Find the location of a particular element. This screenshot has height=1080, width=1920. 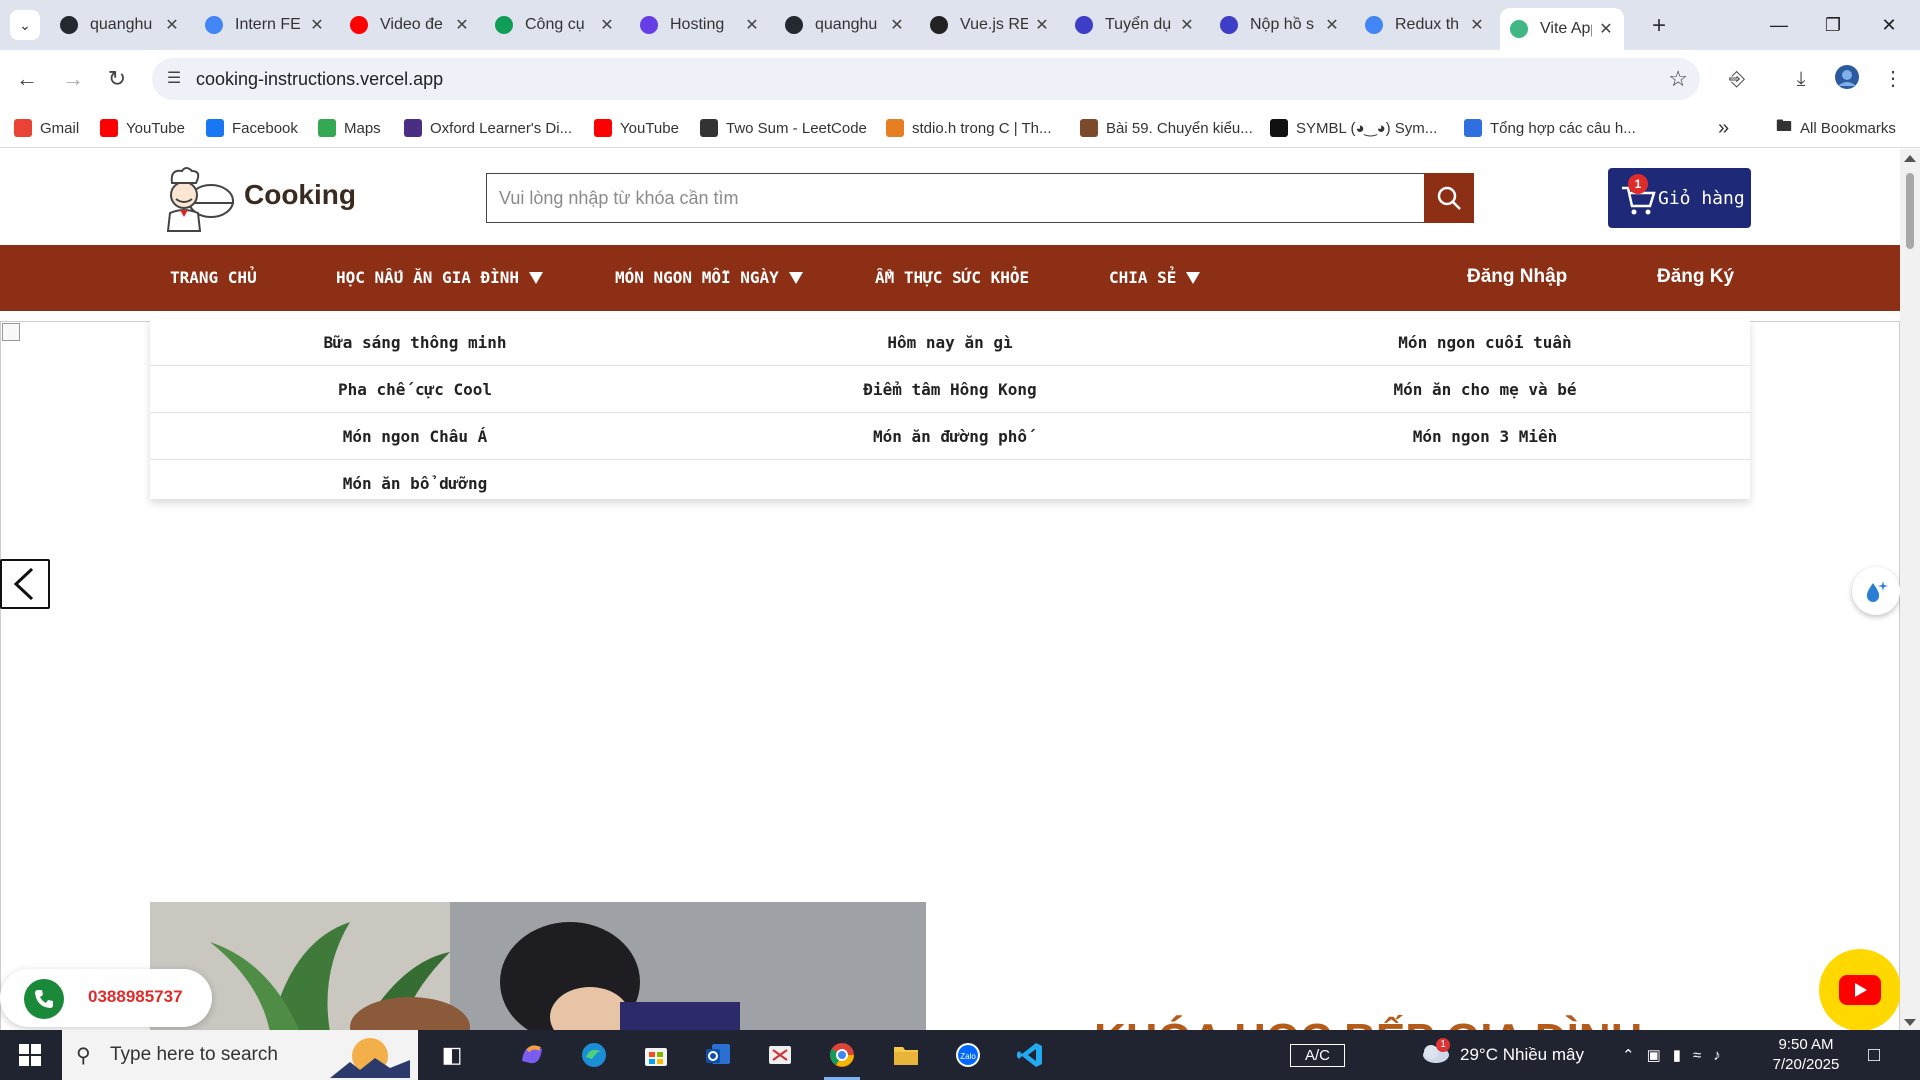

login-link: Đăng Nhập is located at coordinates (1517, 277).